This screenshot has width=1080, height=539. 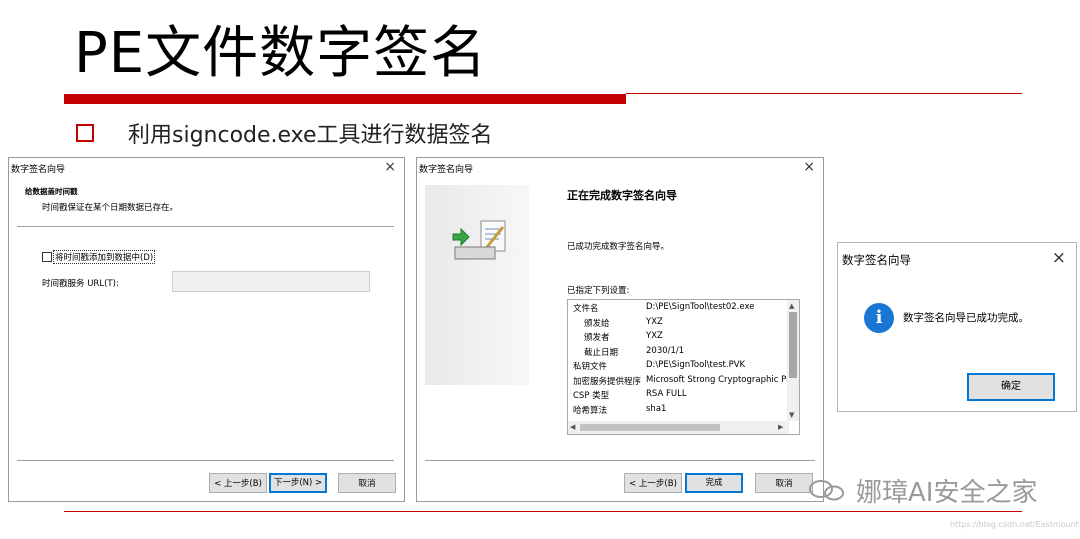 I want to click on wizard-side-panel, so click(x=477, y=285).